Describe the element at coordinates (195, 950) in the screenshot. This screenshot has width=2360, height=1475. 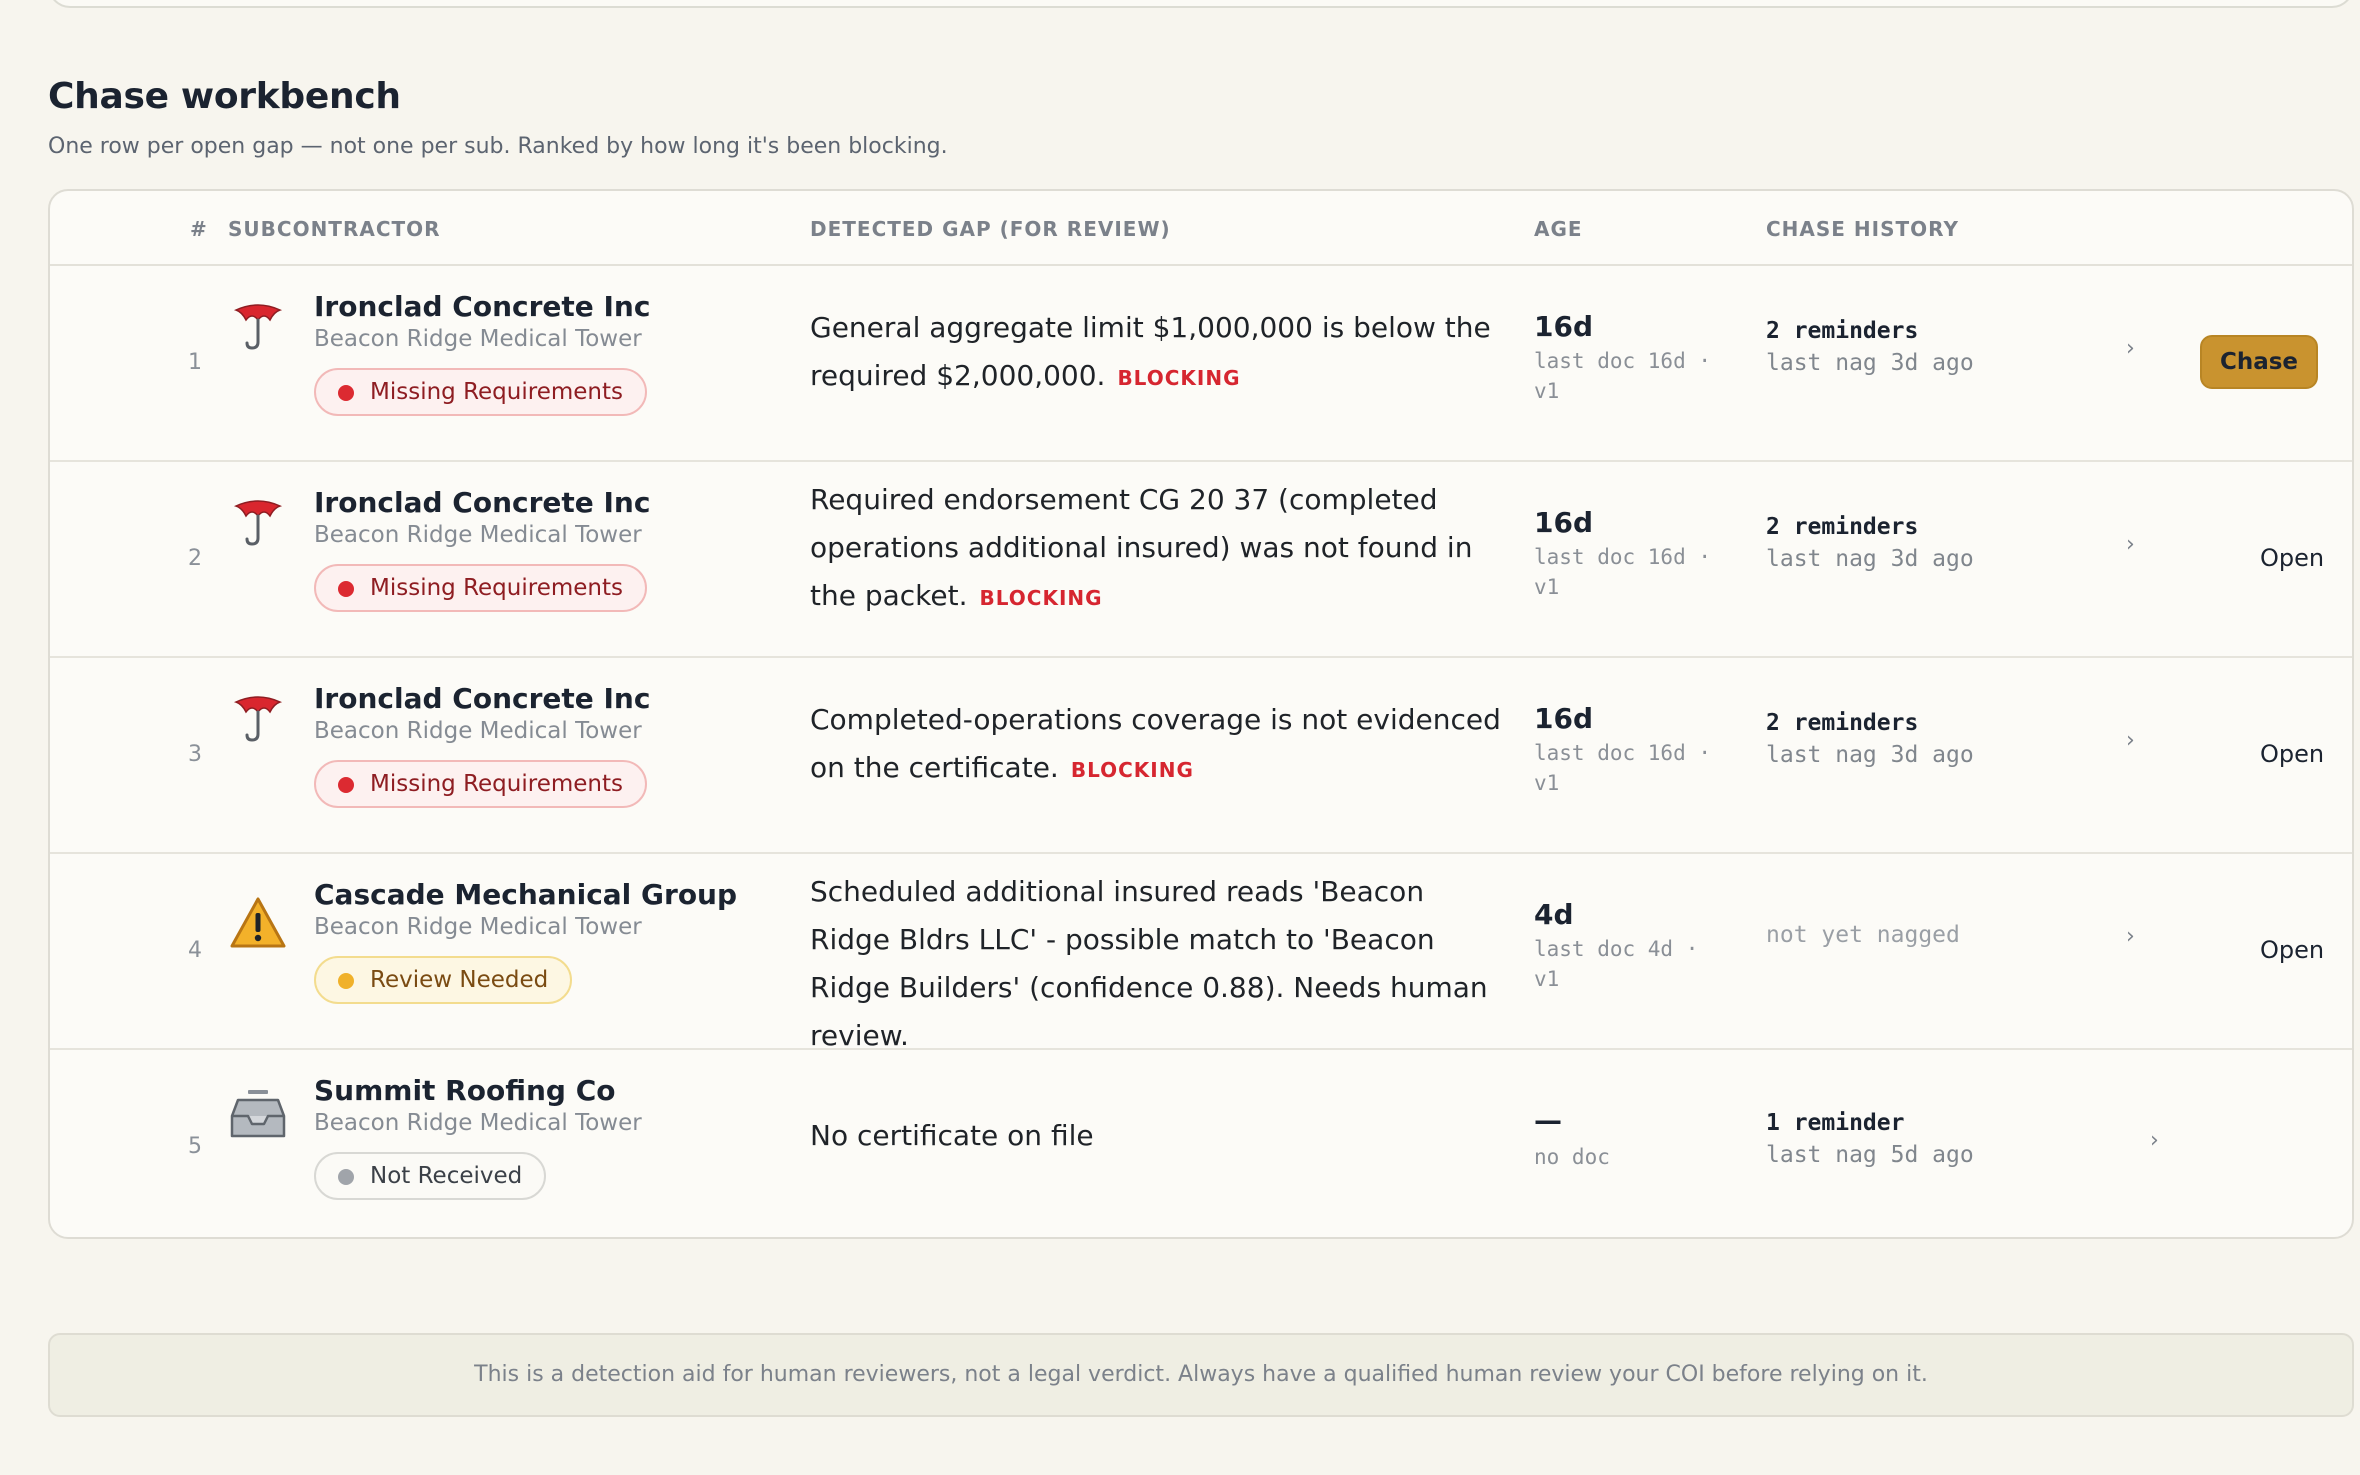
I see `row-number: 4` at that location.